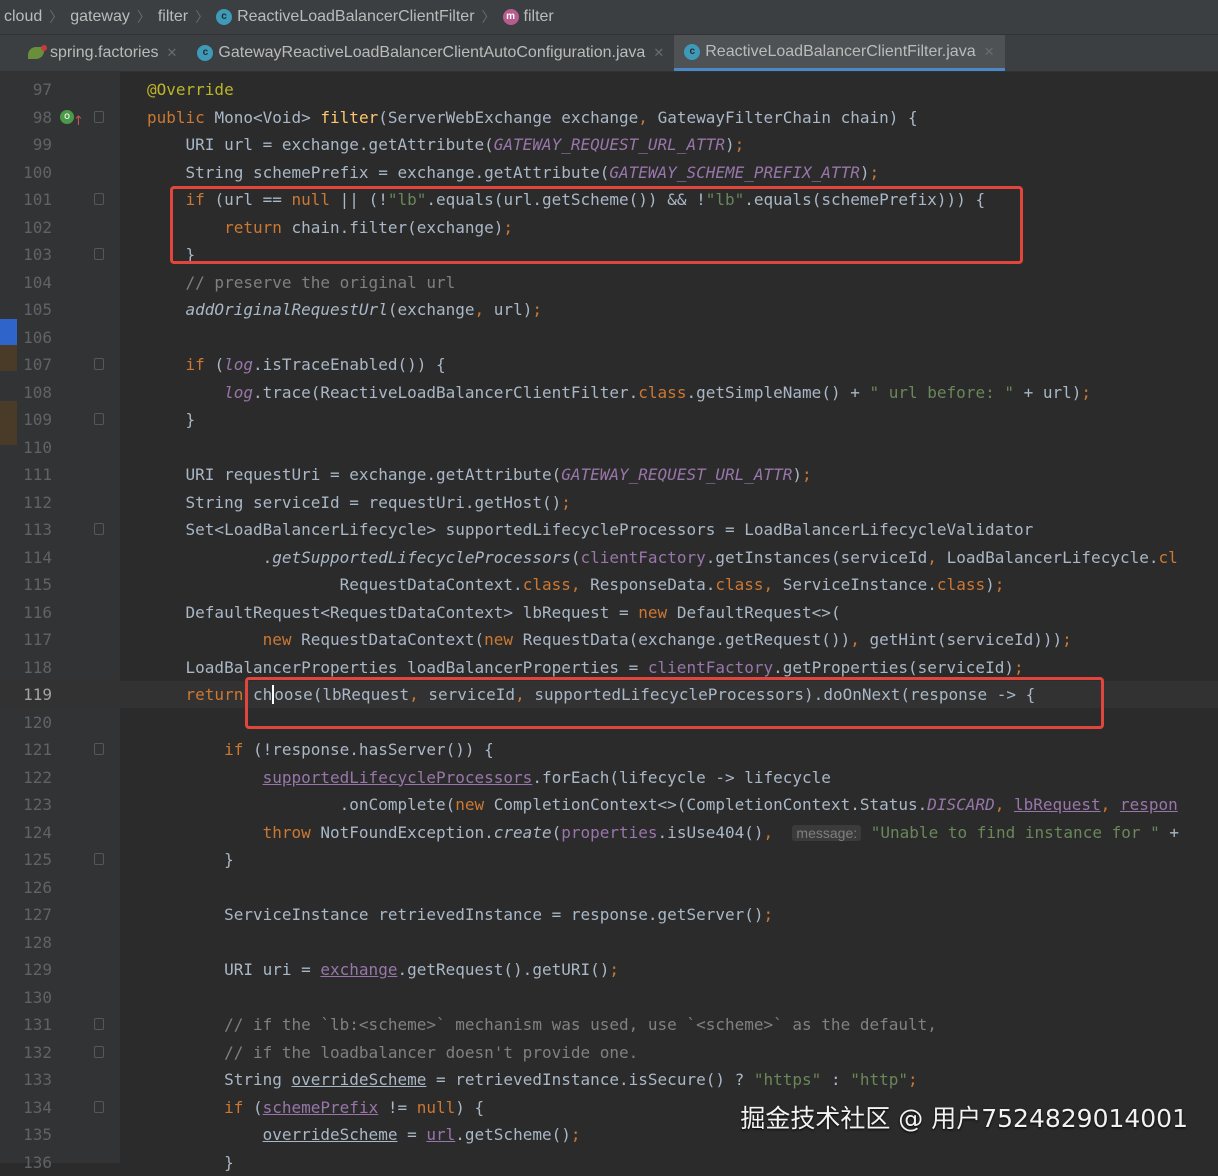  What do you see at coordinates (26, 1107) in the screenshot?
I see `line-number: 134` at bounding box center [26, 1107].